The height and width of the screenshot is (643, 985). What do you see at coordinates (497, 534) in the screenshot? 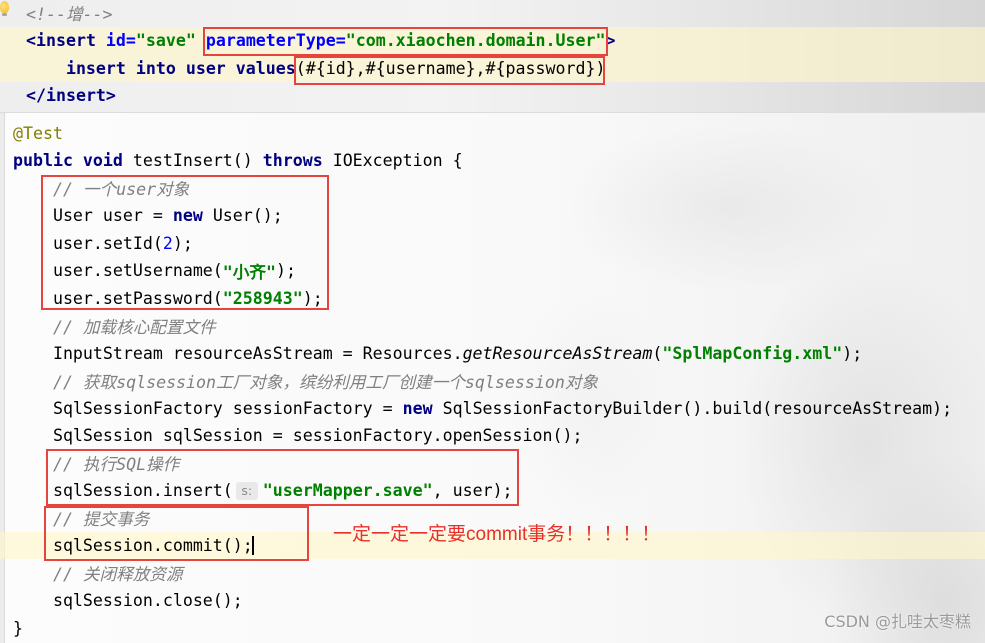
I see `red-note-text: 一定一定一定要commit事务！！！！！` at bounding box center [497, 534].